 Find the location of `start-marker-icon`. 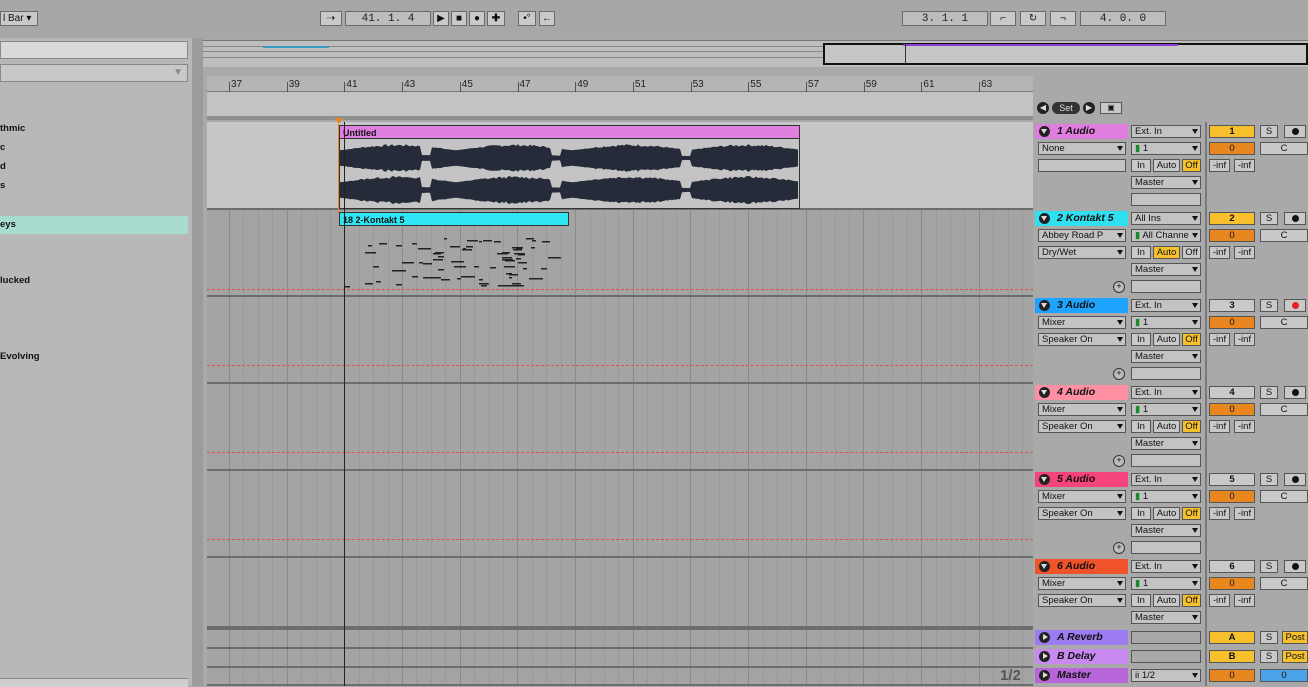

start-marker-icon is located at coordinates (339, 121).